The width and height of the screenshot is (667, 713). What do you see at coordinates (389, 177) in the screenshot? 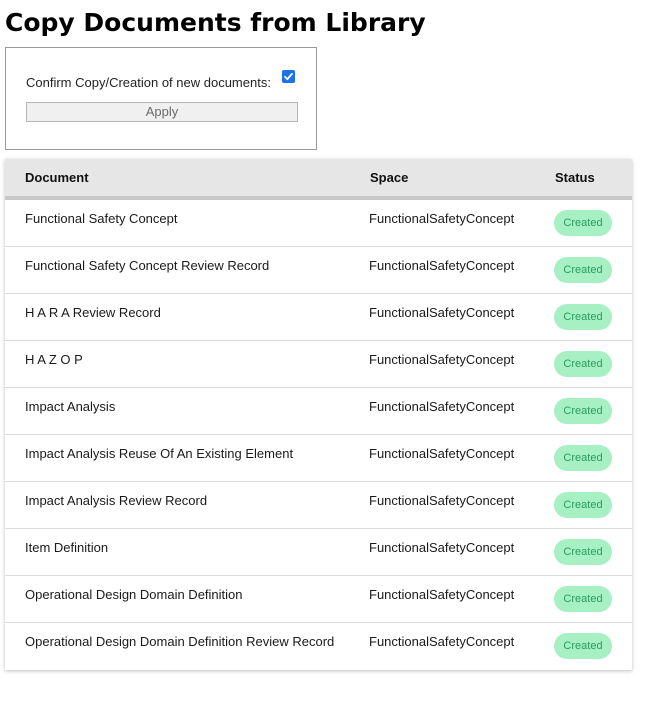
I see `column-header-space: Space` at bounding box center [389, 177].